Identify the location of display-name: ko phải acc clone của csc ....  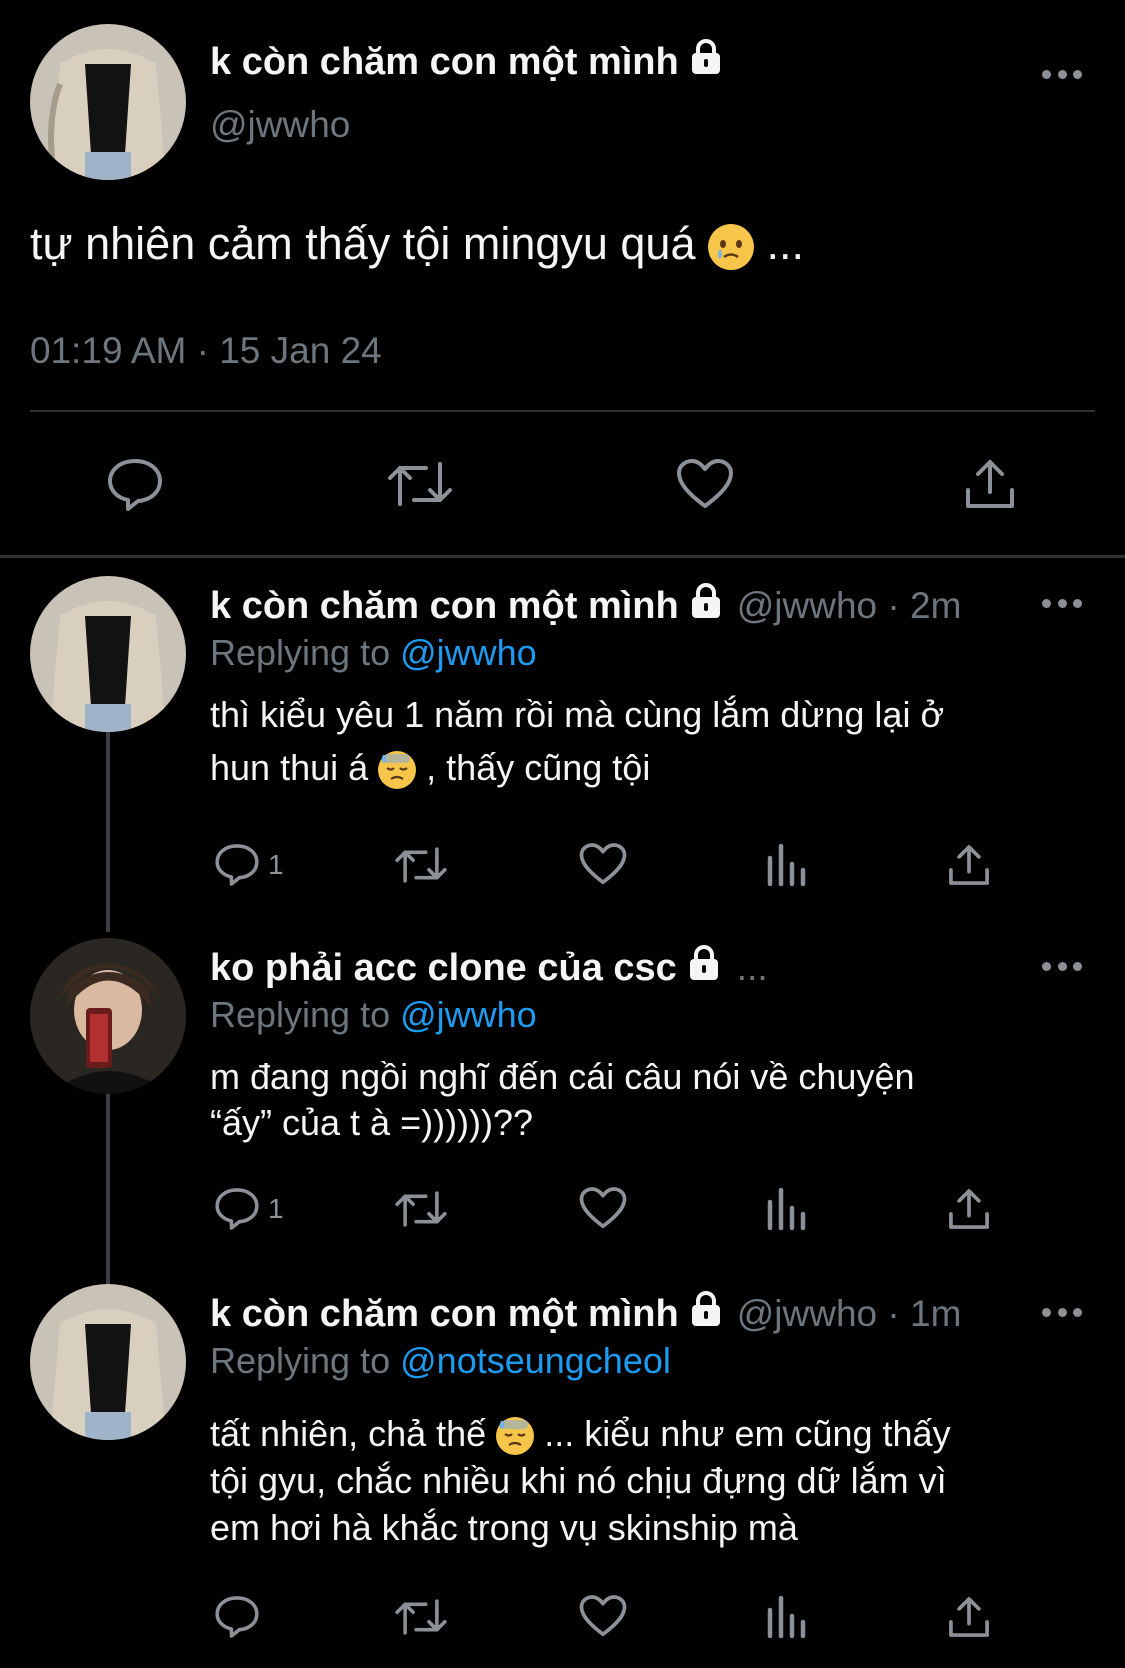
(489, 968).